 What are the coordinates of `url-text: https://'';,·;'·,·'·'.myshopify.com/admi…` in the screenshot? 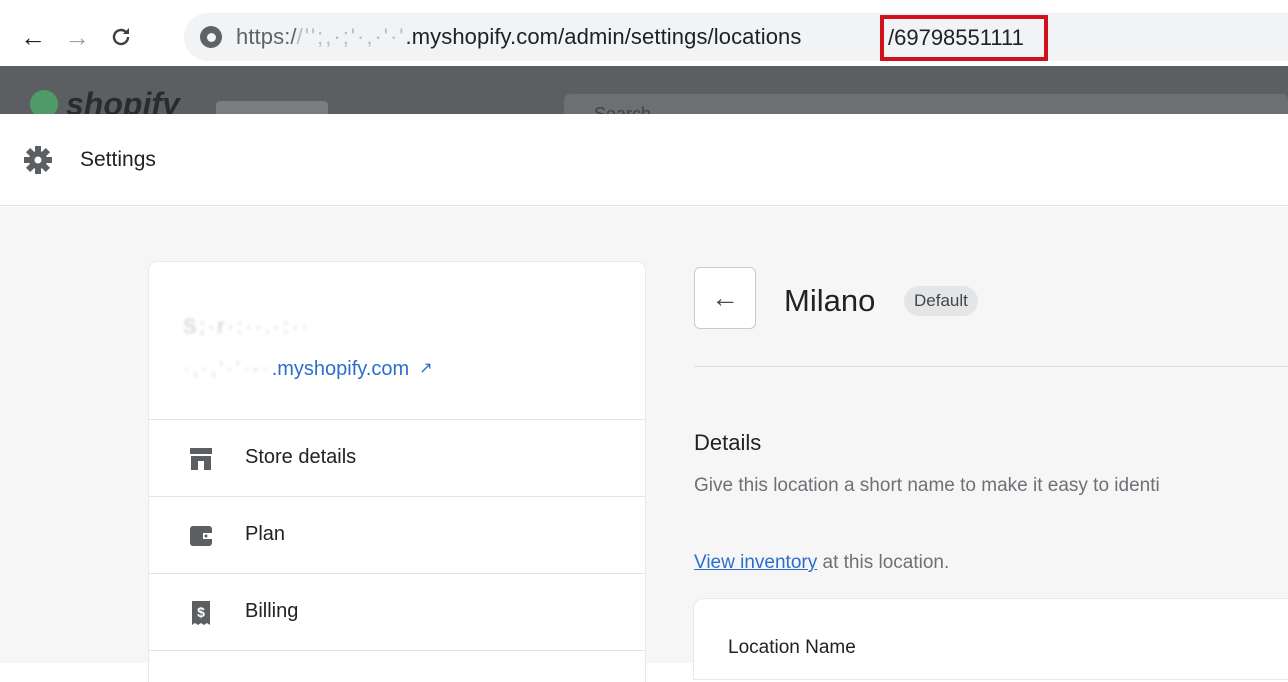 It's located at (519, 37).